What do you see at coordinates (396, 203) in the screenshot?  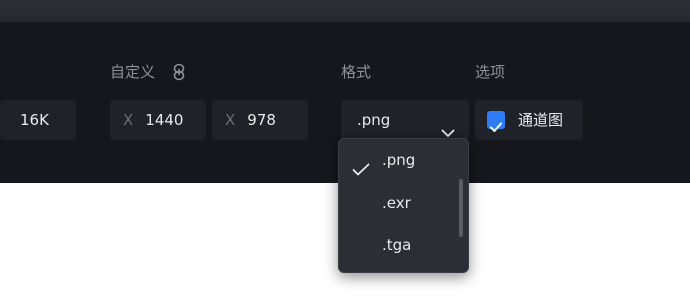 I see `format-option-label: .exr` at bounding box center [396, 203].